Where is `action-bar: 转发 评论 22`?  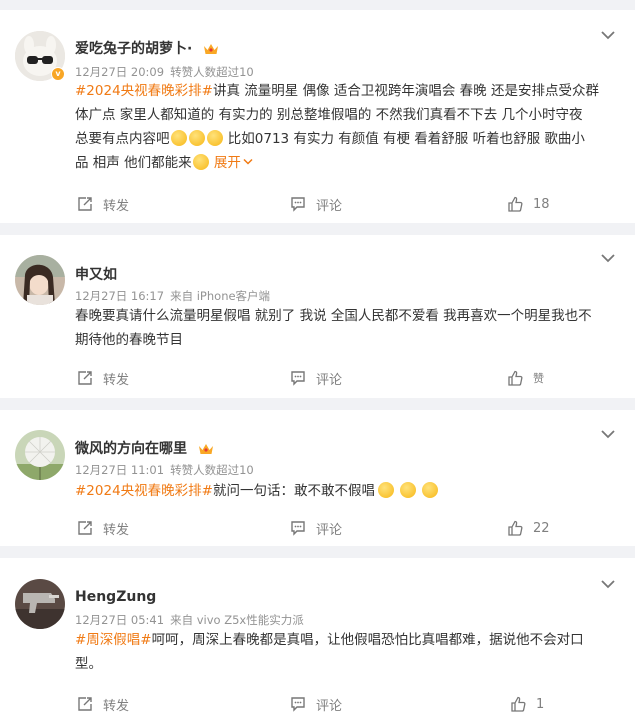
action-bar: 转发 评论 22 is located at coordinates (317, 528).